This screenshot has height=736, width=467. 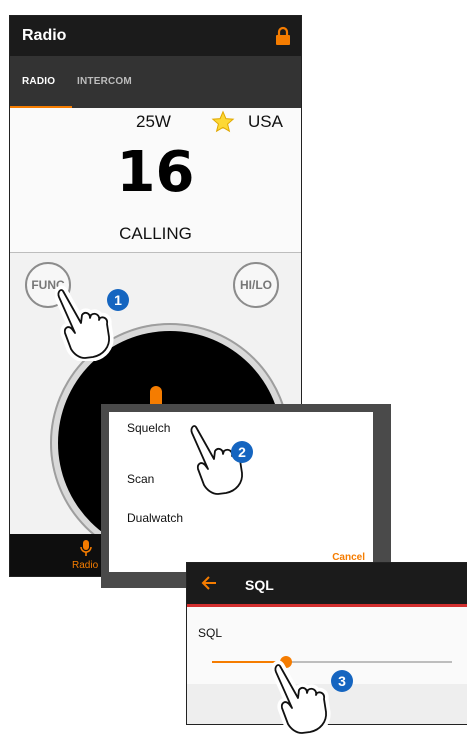 What do you see at coordinates (259, 585) in the screenshot?
I see `sql-title: SQL` at bounding box center [259, 585].